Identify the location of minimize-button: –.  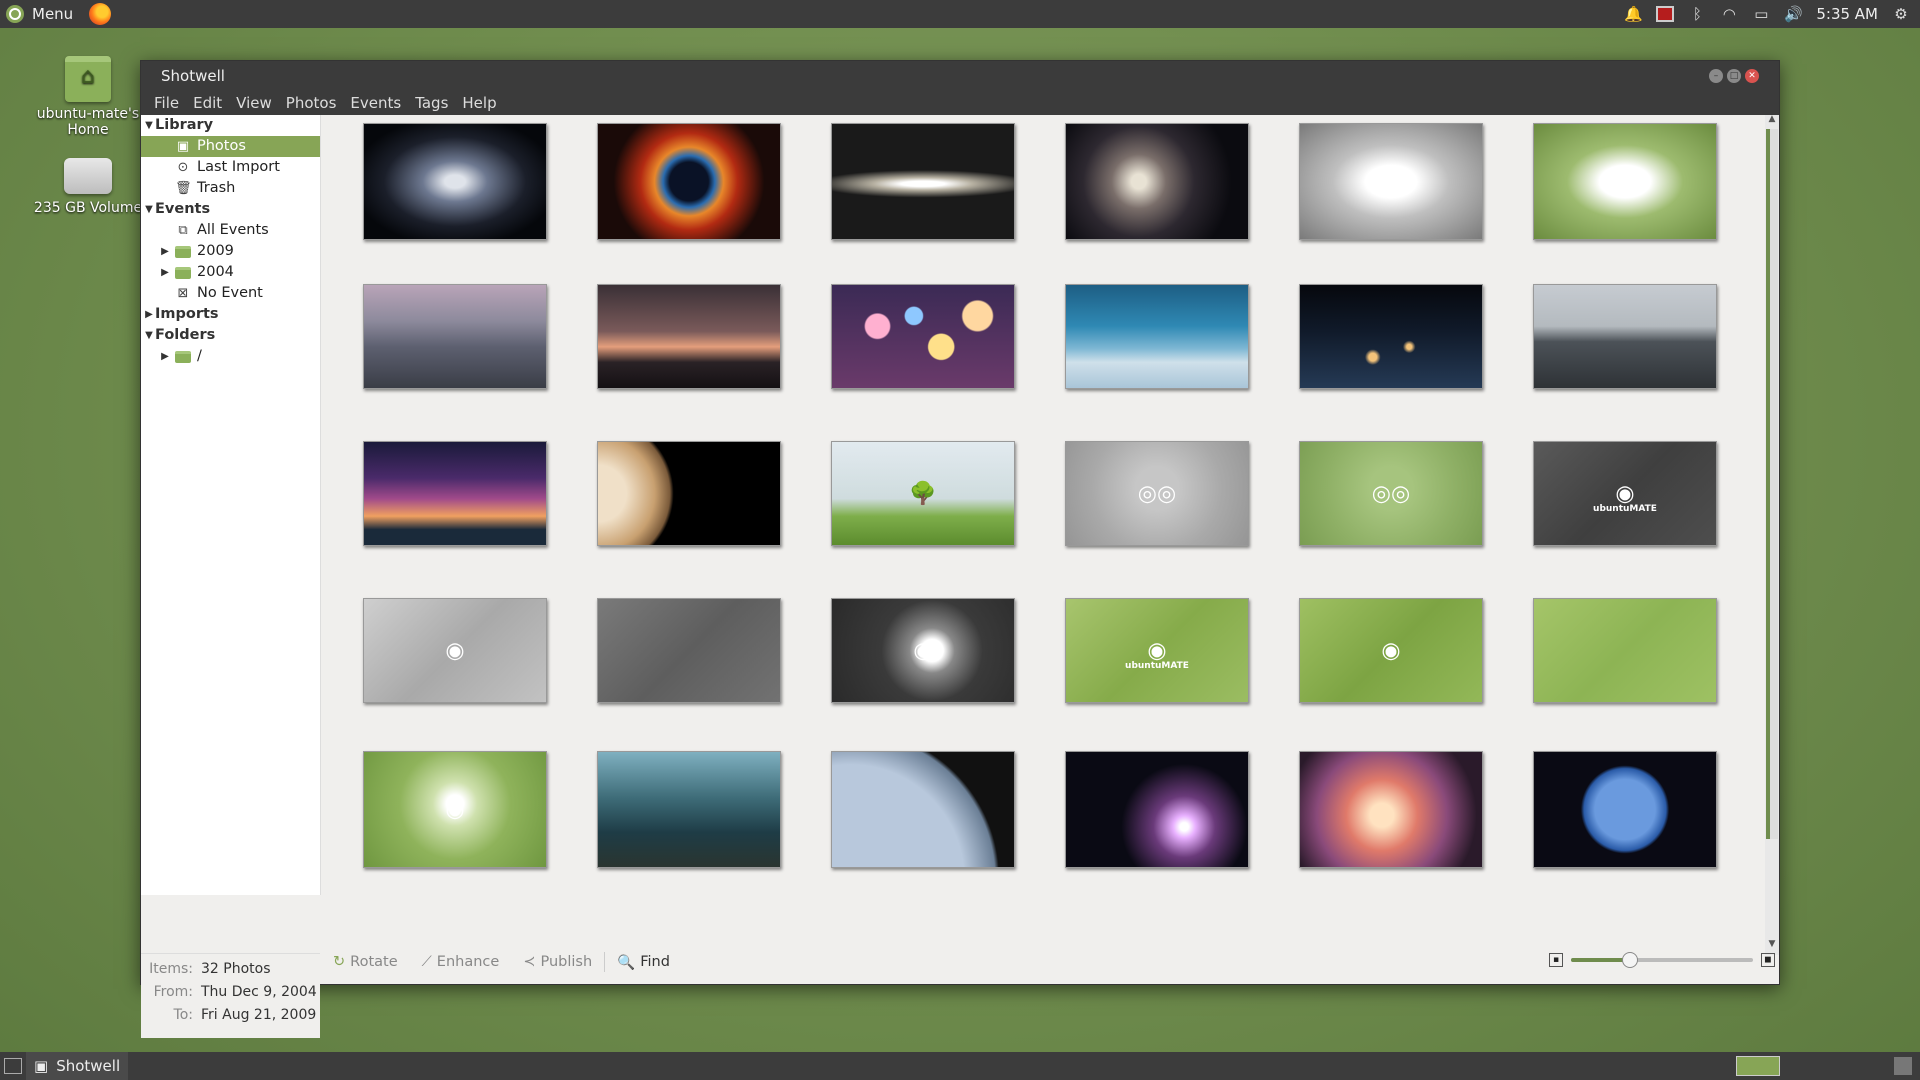
(1716, 76).